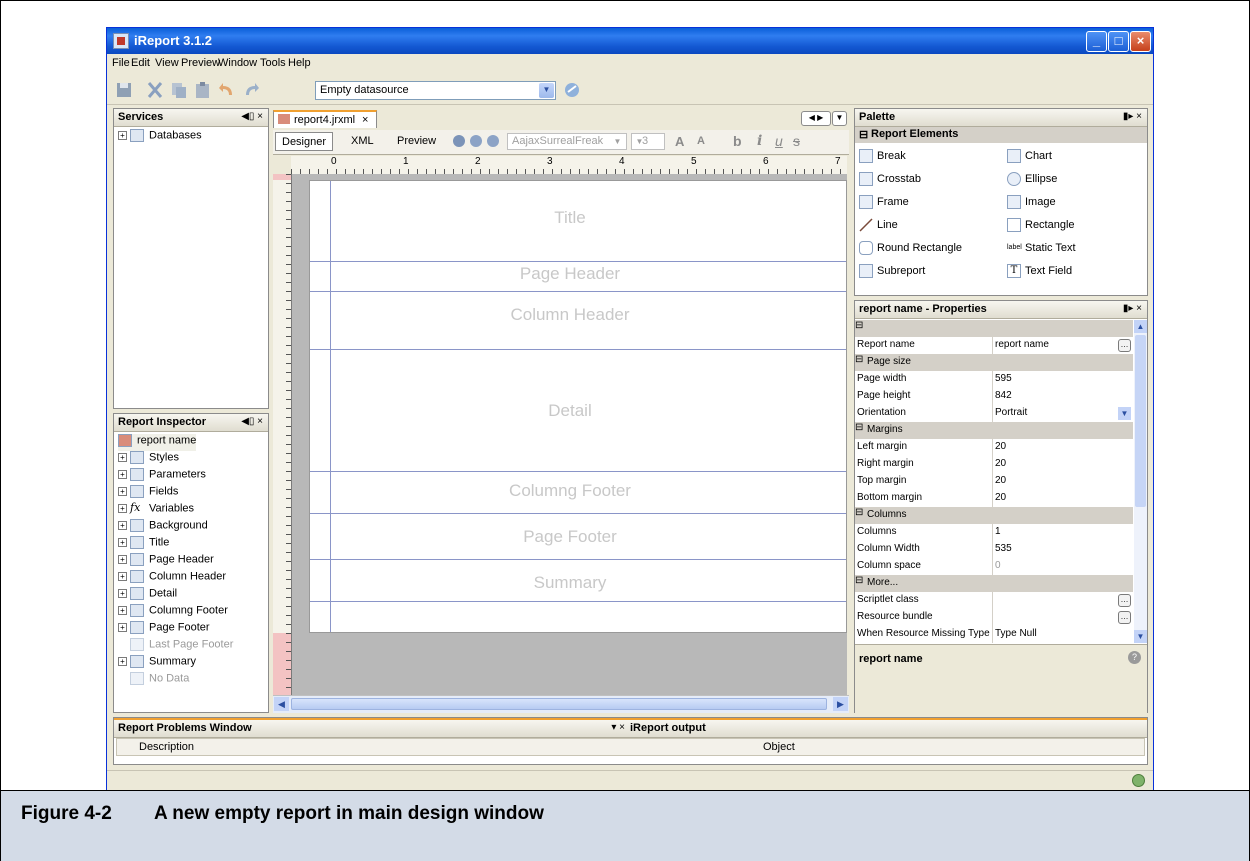  I want to click on palette-item-round-rectangle: Round Rectangle, so click(910, 248).